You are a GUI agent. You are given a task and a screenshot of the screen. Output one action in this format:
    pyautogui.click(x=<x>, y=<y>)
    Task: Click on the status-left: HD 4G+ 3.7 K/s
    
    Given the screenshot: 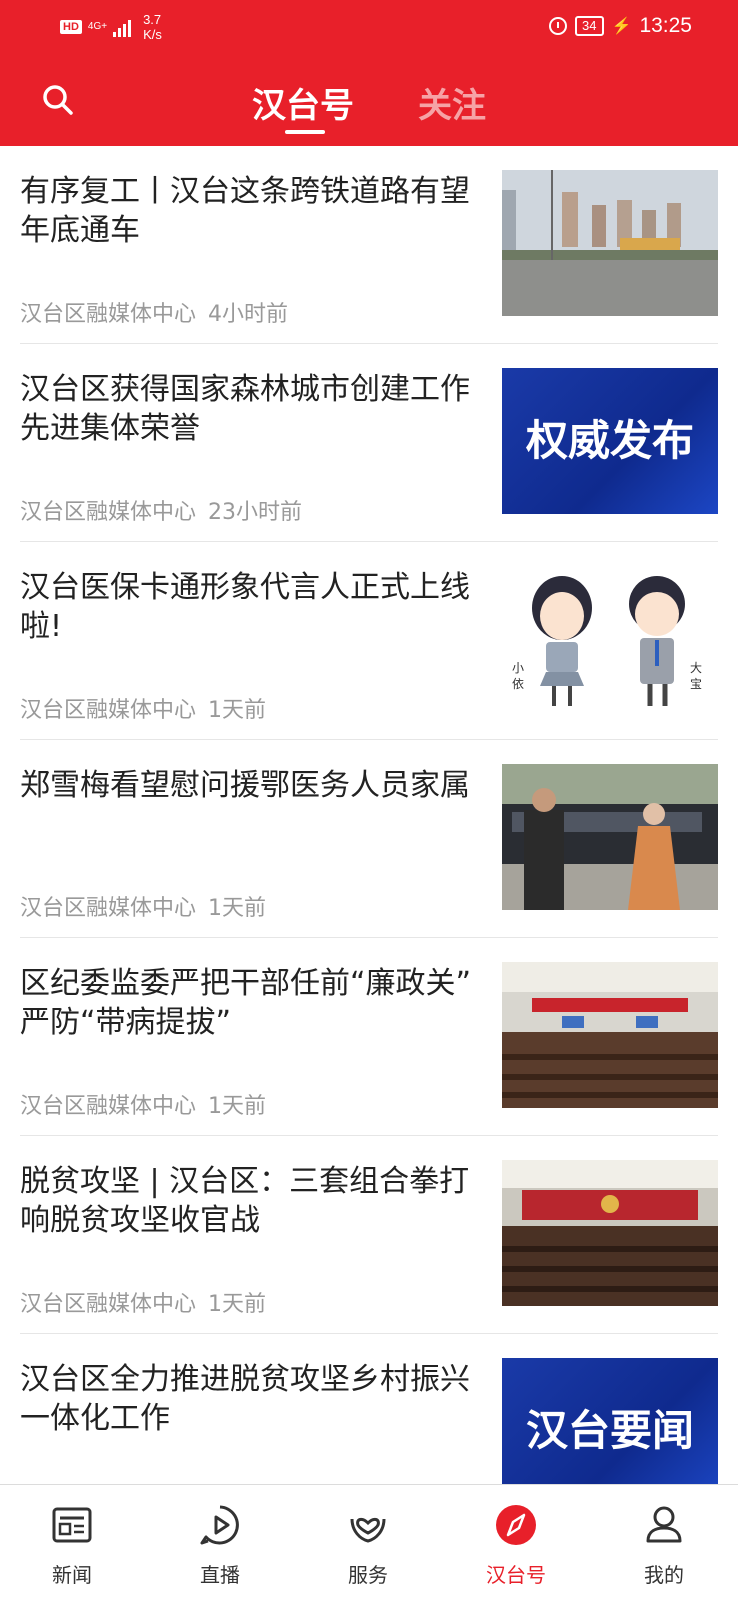 What is the action you would take?
    pyautogui.click(x=111, y=27)
    